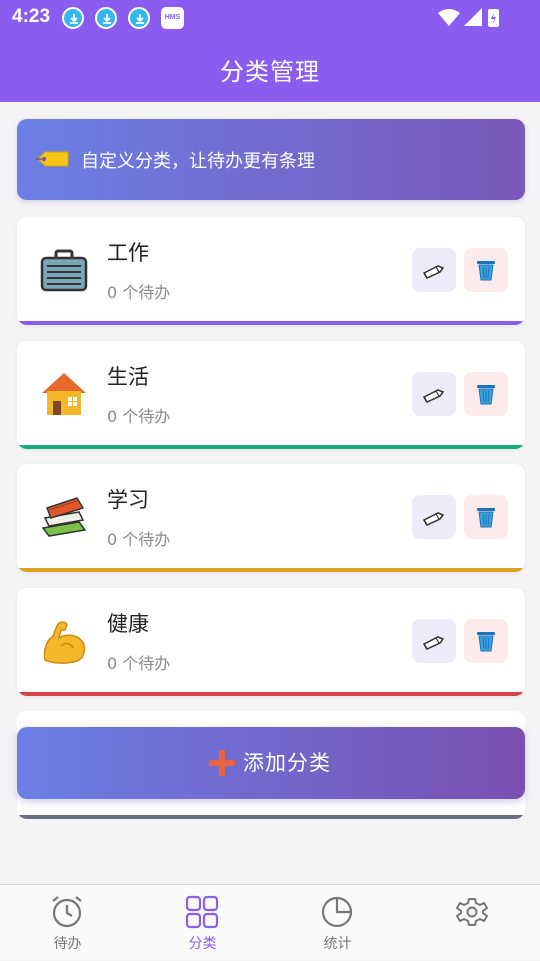  I want to click on category-card-health: 健康 0 个待办, so click(271, 642).